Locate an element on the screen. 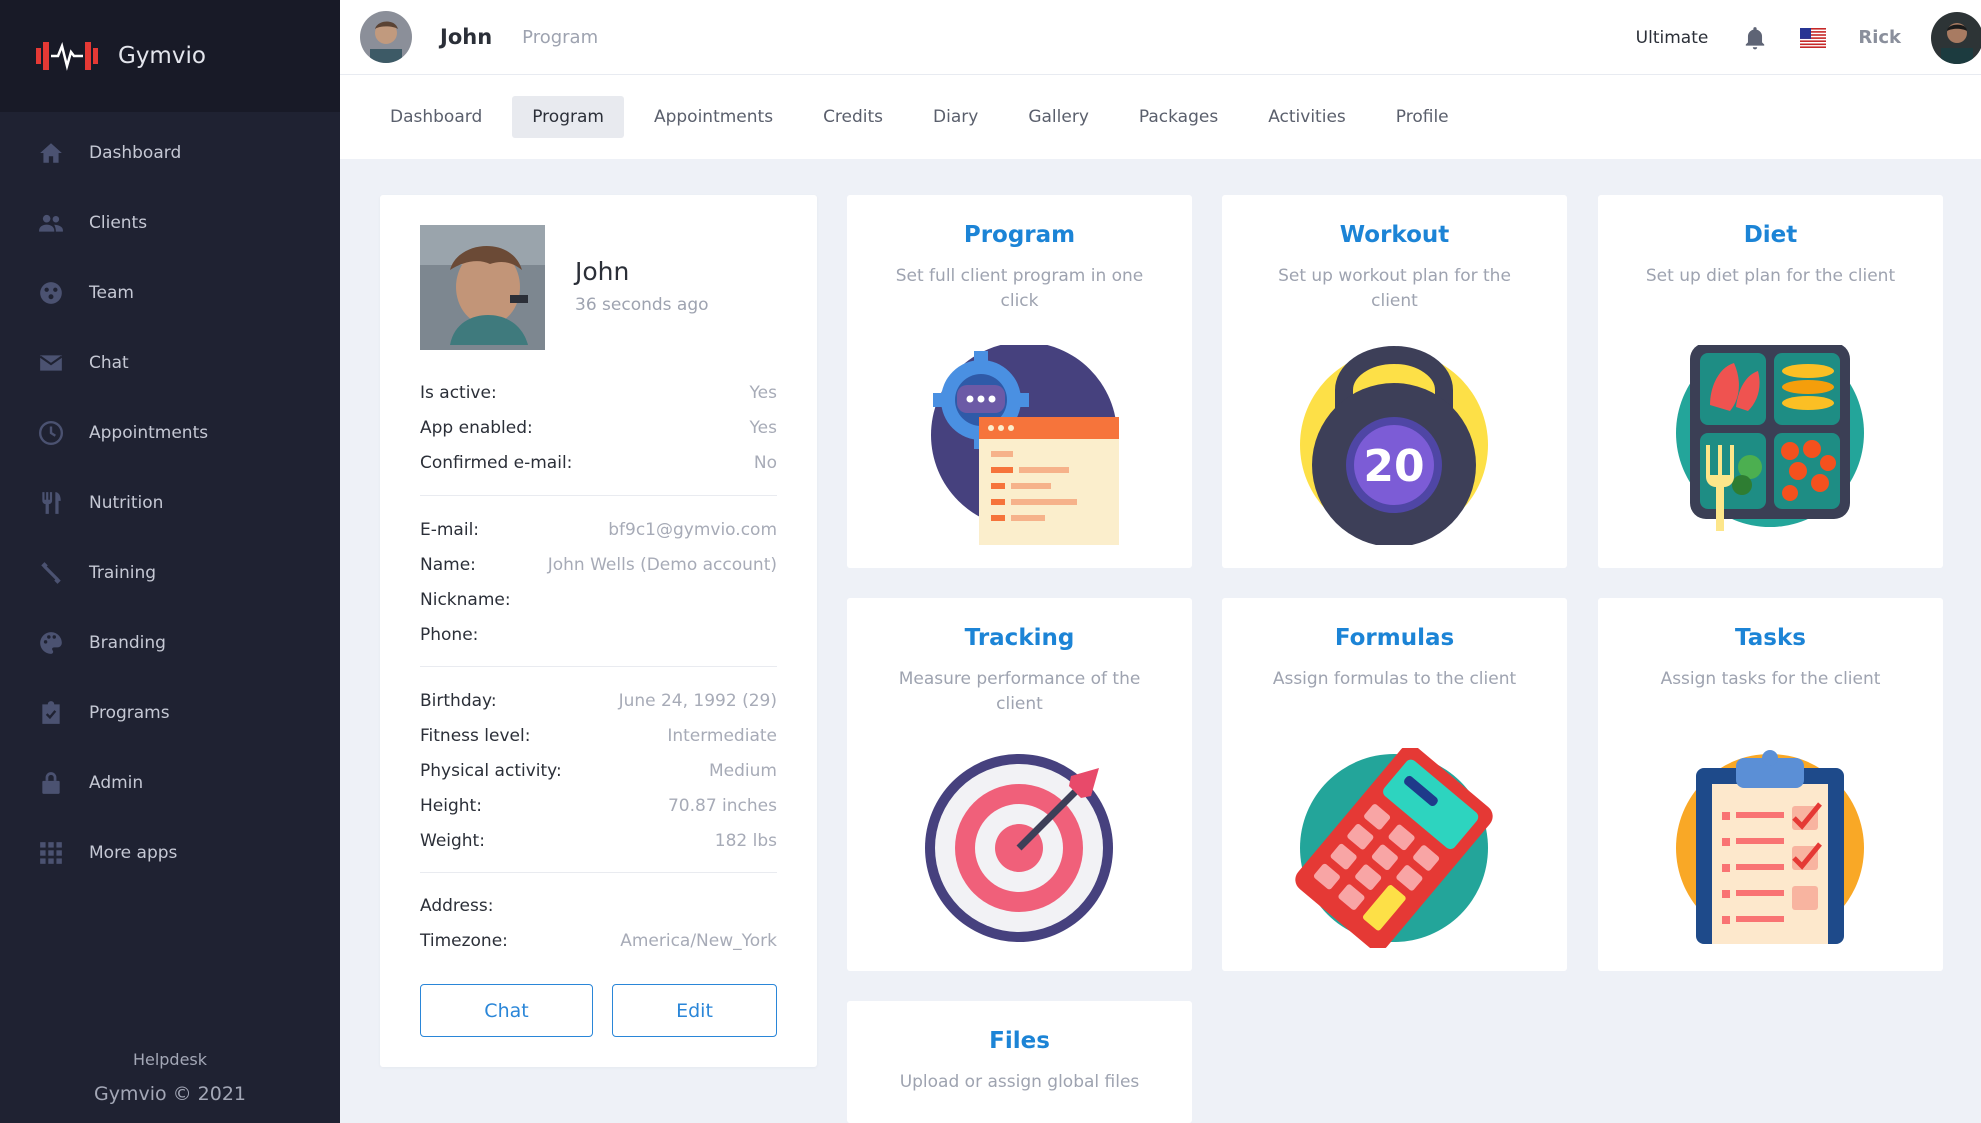 The image size is (1981, 1123). sidebar-item-branding: Branding is located at coordinates (170, 643).